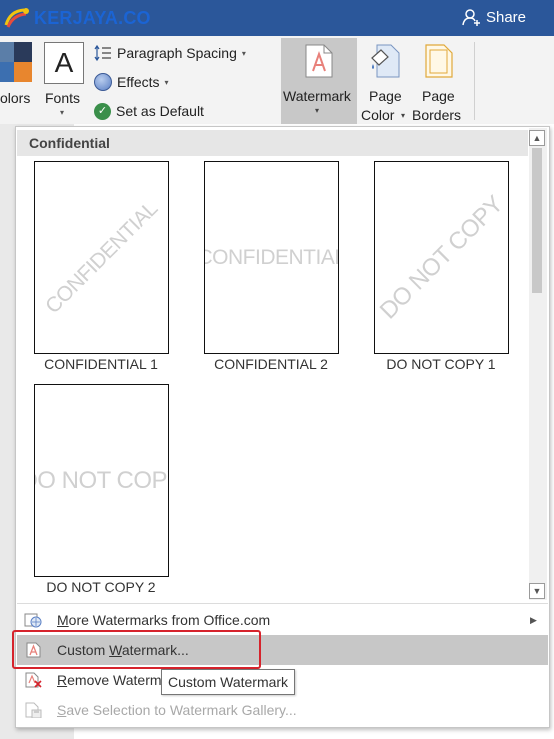 This screenshot has width=554, height=739. I want to click on person-icon, so click(471, 17).